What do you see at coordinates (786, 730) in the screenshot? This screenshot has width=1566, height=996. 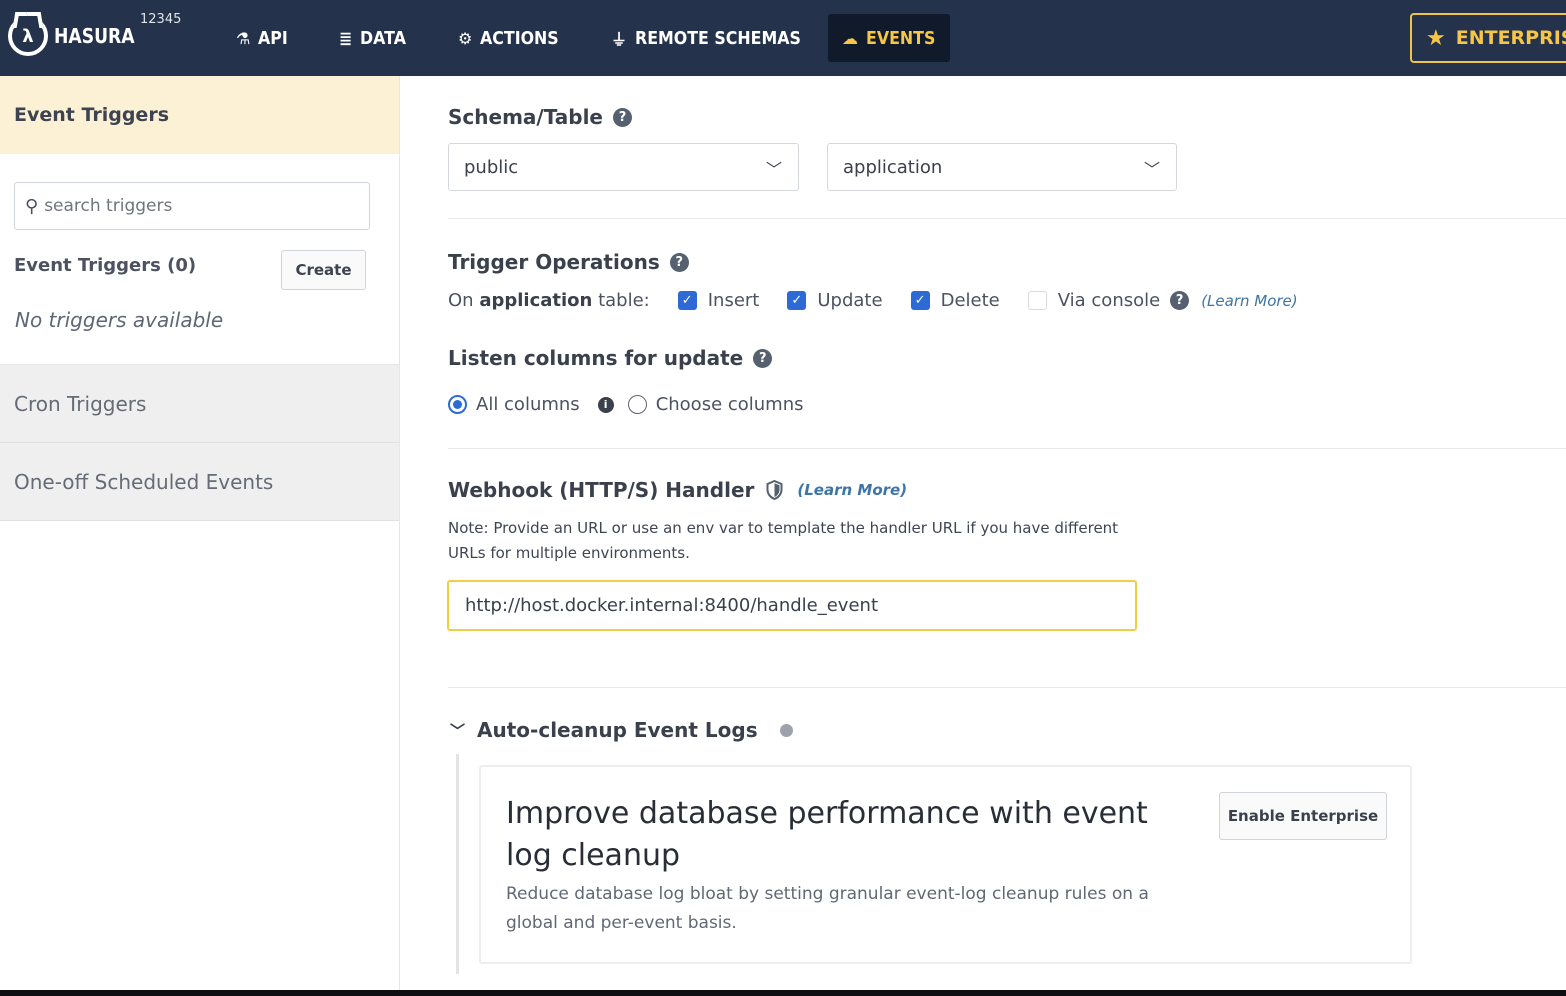 I see `status-dot` at bounding box center [786, 730].